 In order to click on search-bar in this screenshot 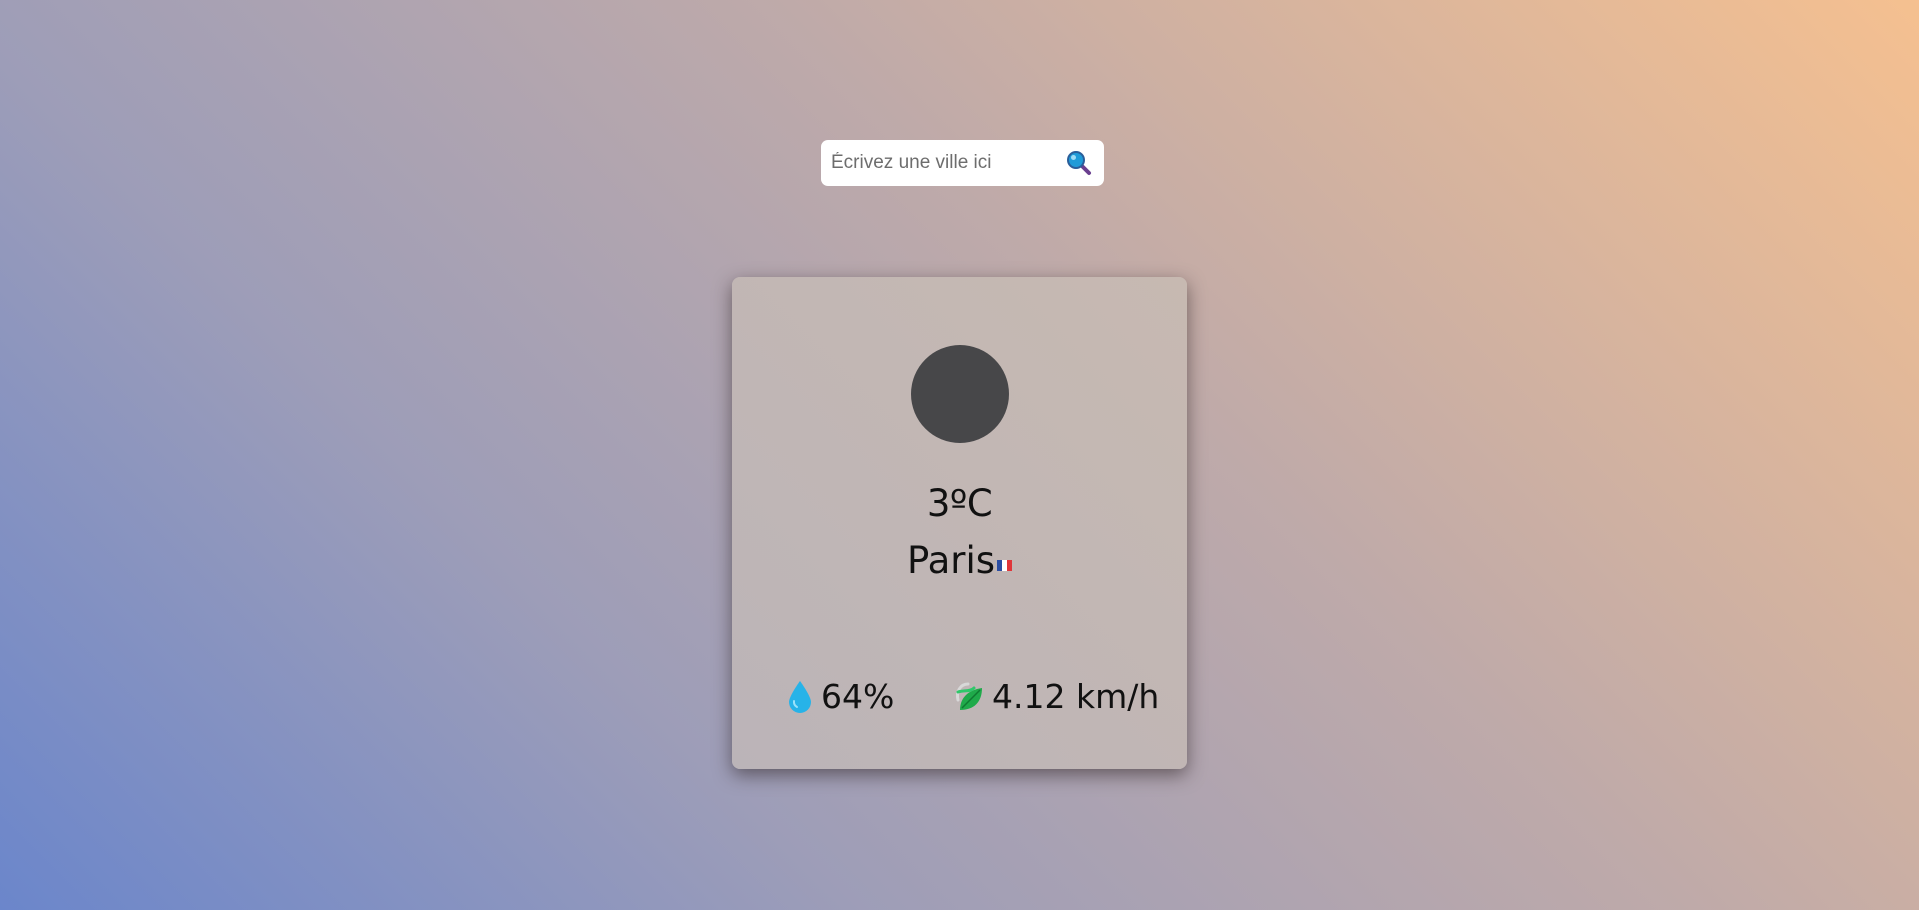, I will do `click(962, 163)`.